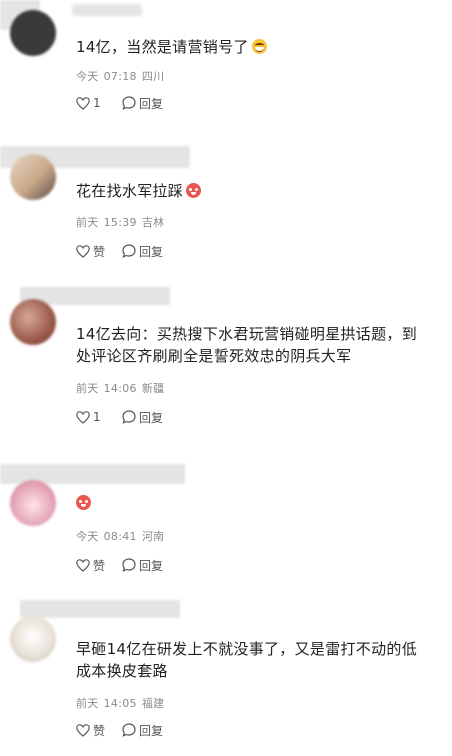 Image resolution: width=452 pixels, height=756 pixels. I want to click on comment-text: 花在找水军拉踩, so click(254, 191).